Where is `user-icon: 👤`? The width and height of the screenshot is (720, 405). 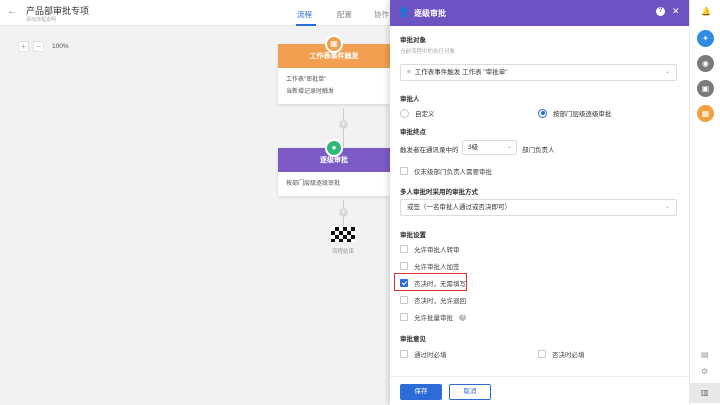 user-icon: 👤 is located at coordinates (404, 12).